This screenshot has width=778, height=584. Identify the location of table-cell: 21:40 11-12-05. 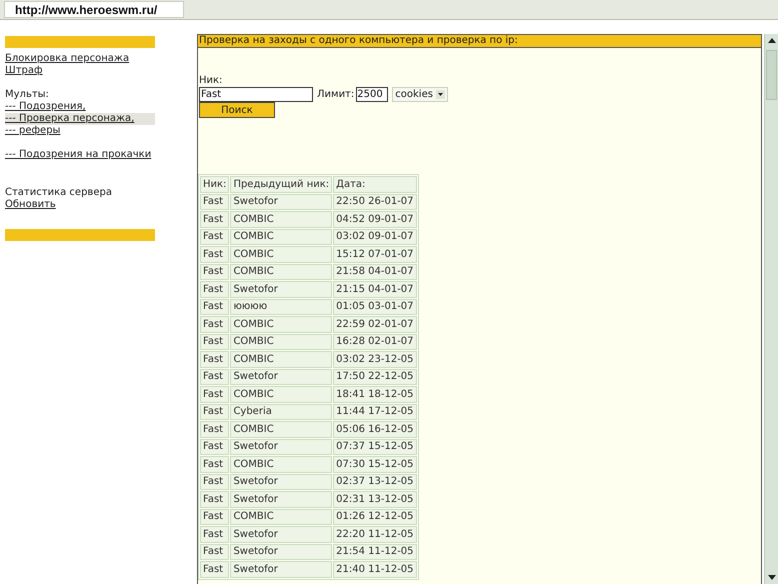
(375, 569).